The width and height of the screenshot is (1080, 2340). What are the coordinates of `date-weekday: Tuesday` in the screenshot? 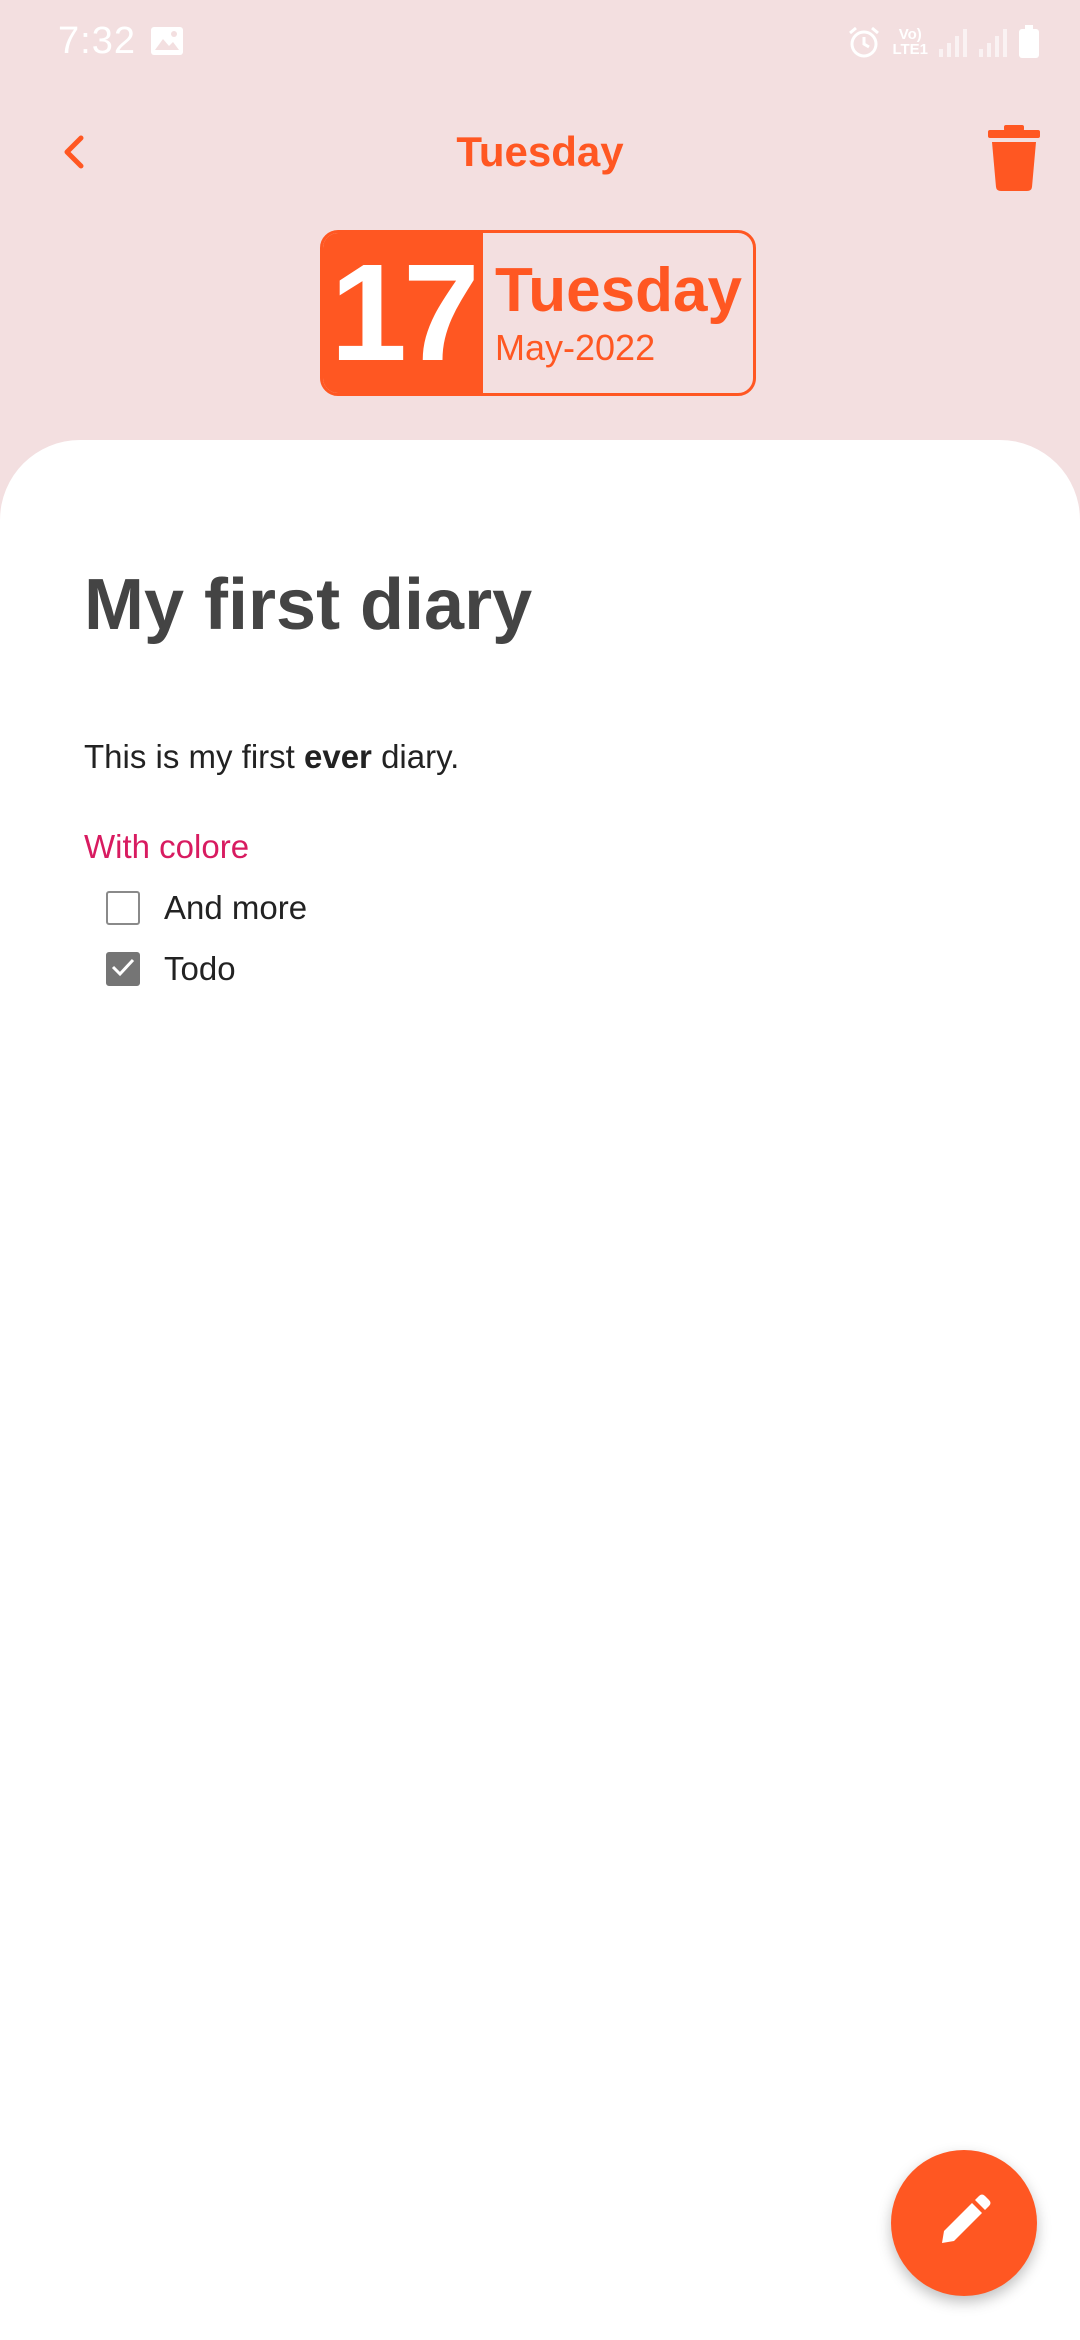 It's located at (618, 290).